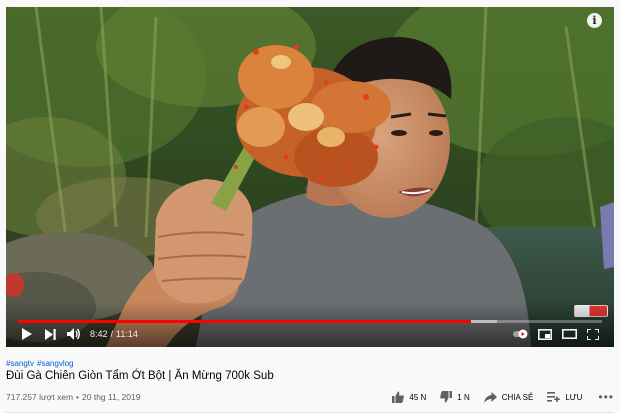 The image size is (620, 413). Describe the element at coordinates (398, 397) in the screenshot. I see `thumbs-up-icon` at that location.